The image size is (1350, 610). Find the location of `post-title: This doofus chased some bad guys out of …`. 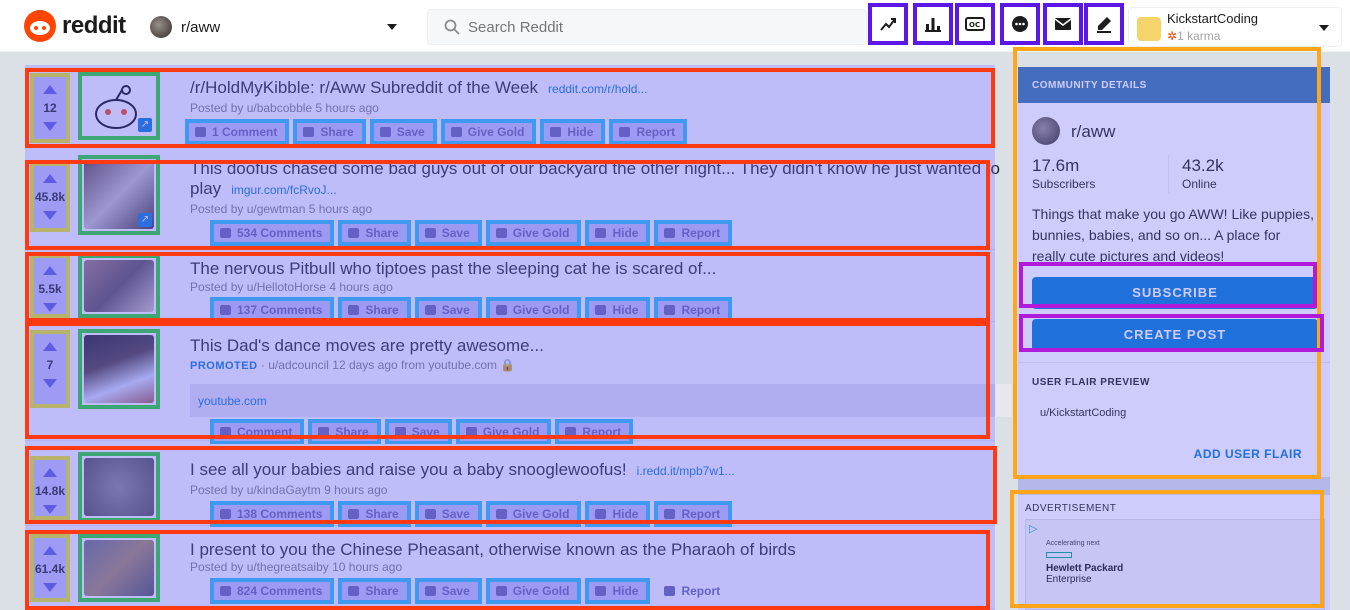

post-title: This doofus chased some bad guys out of … is located at coordinates (595, 169).